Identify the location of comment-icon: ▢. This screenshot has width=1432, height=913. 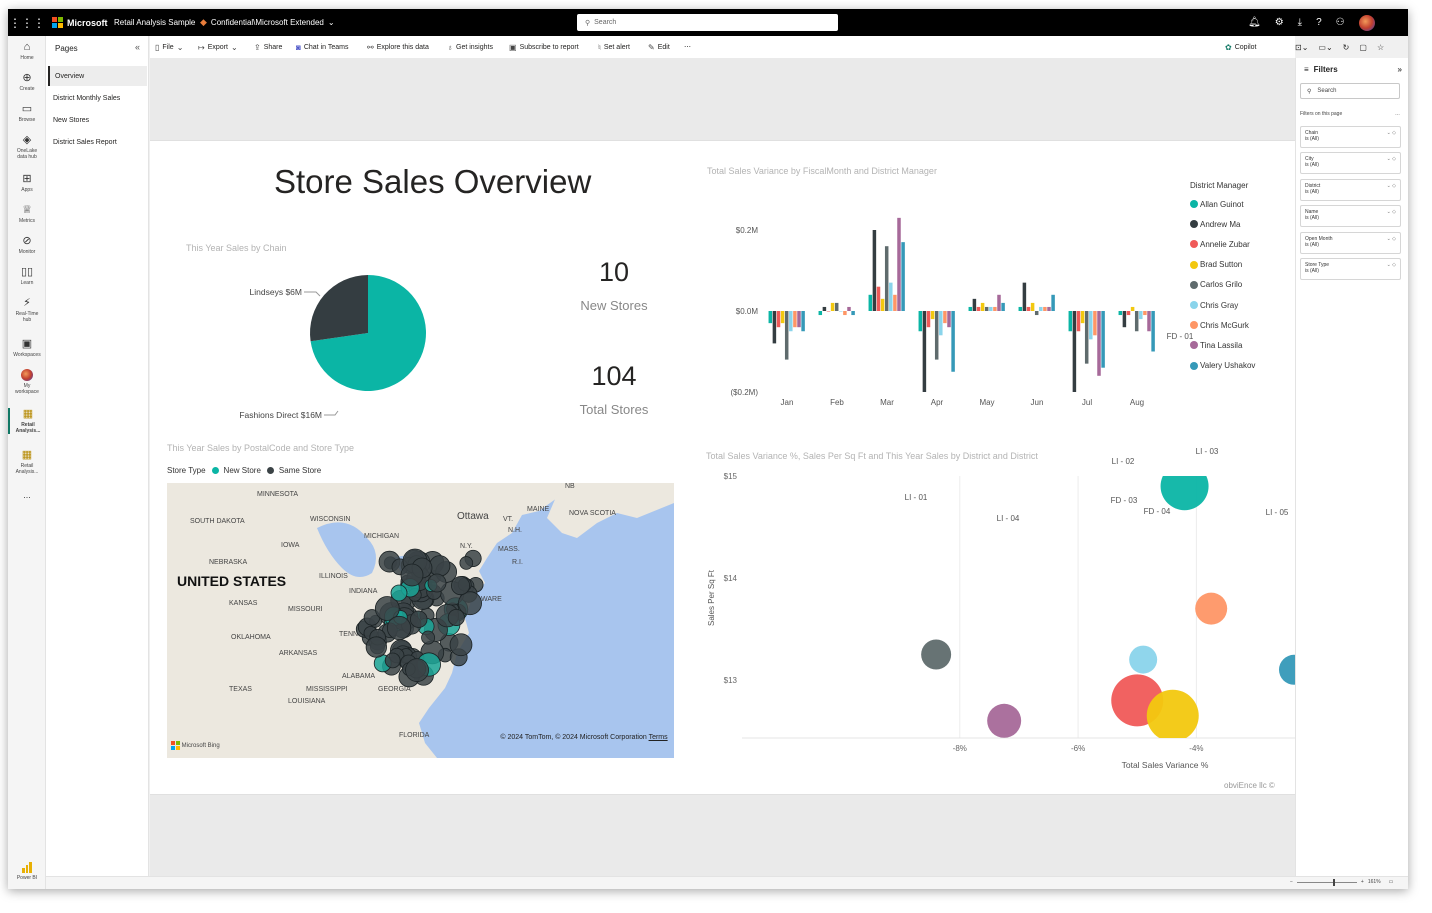
(1363, 47).